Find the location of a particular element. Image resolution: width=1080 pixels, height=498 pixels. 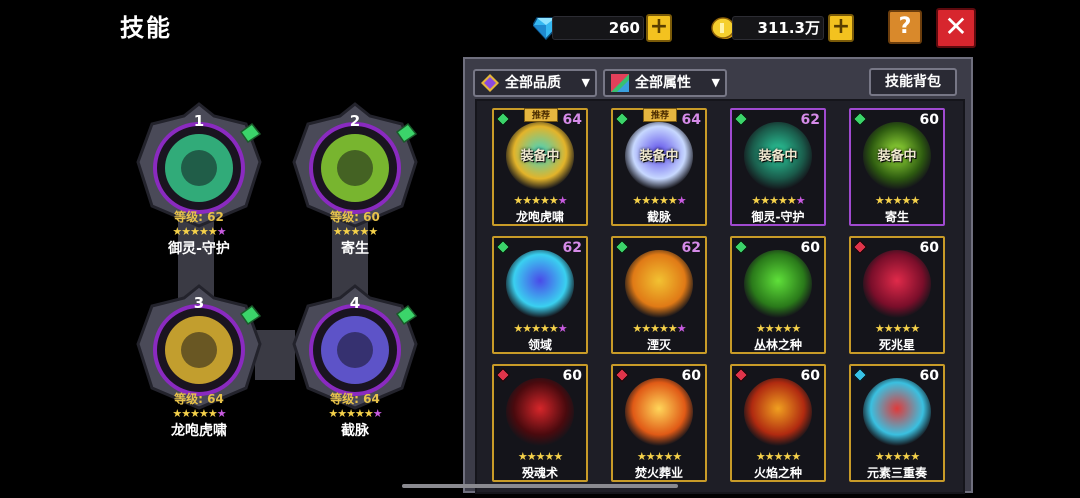

skill-name: 寄生 is located at coordinates (896, 217).